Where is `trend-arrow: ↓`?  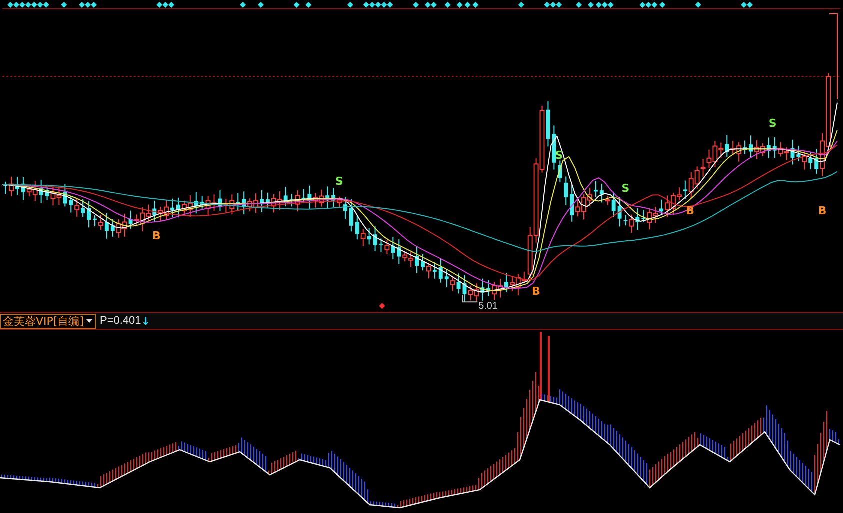
trend-arrow: ↓ is located at coordinates (146, 321).